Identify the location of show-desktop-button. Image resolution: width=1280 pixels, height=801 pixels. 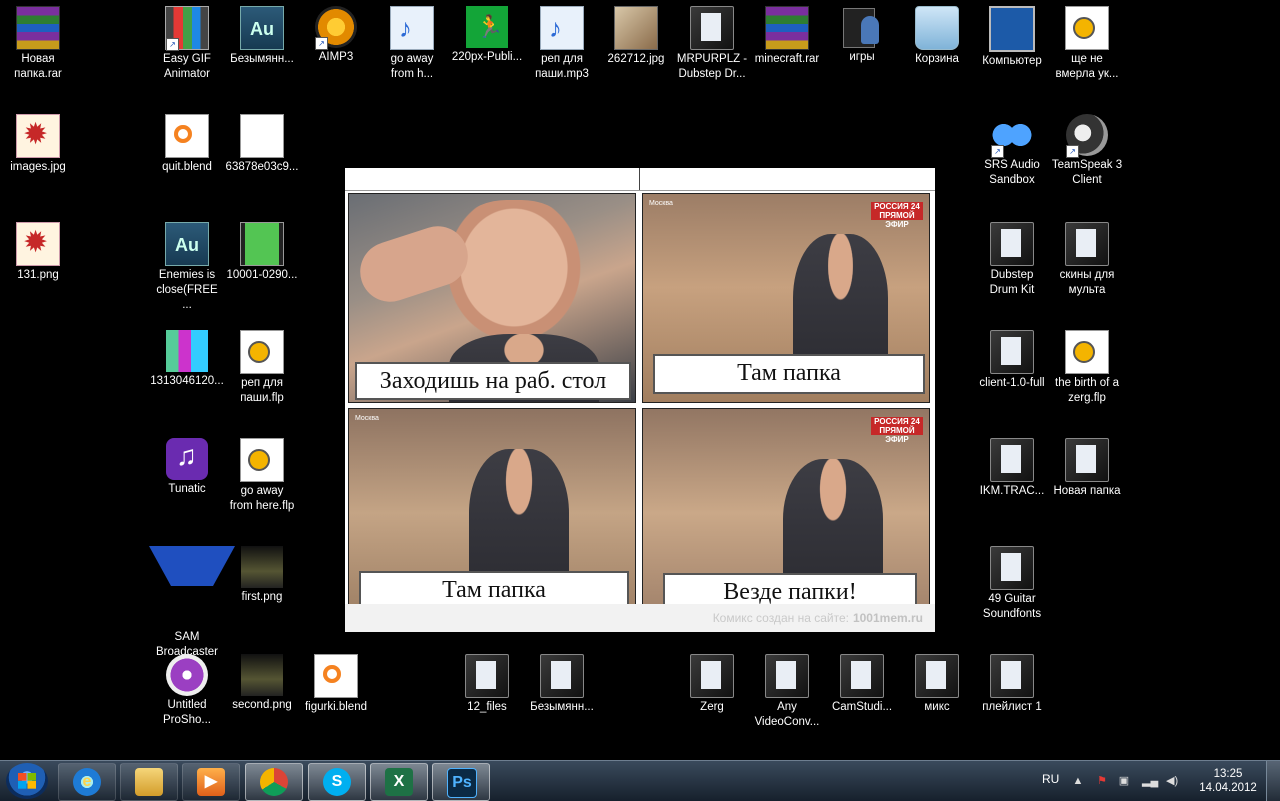
(1273, 781).